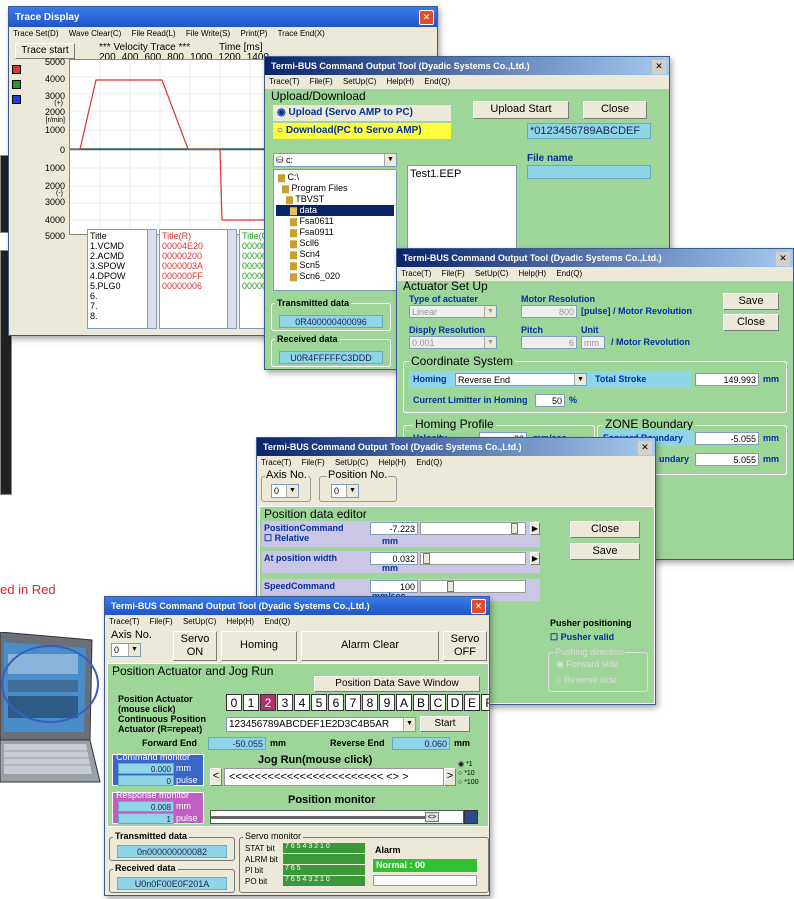 The image size is (794, 899). I want to click on hex-key-3: 3, so click(285, 702).